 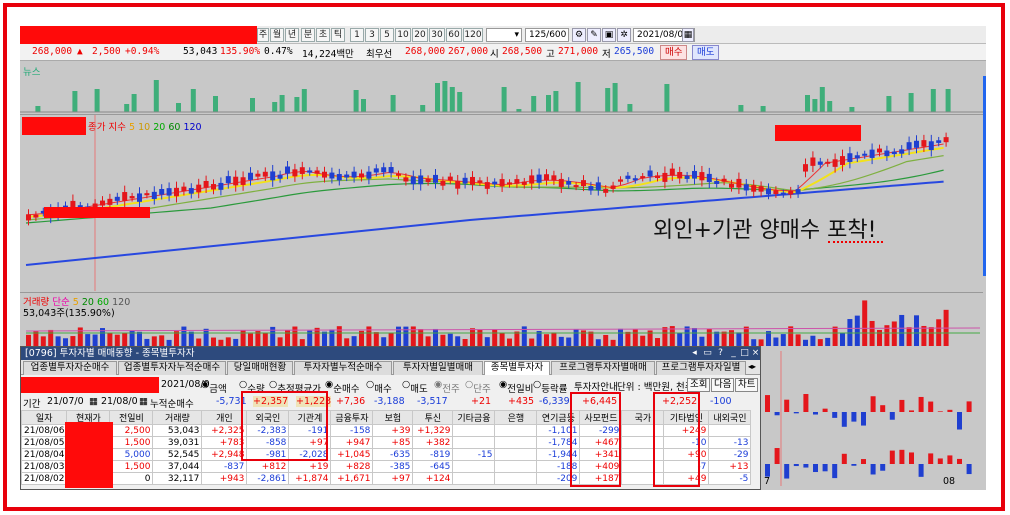 What do you see at coordinates (478, 387) in the screenshot?
I see `radio-ratio: ○ 단주` at bounding box center [478, 387].